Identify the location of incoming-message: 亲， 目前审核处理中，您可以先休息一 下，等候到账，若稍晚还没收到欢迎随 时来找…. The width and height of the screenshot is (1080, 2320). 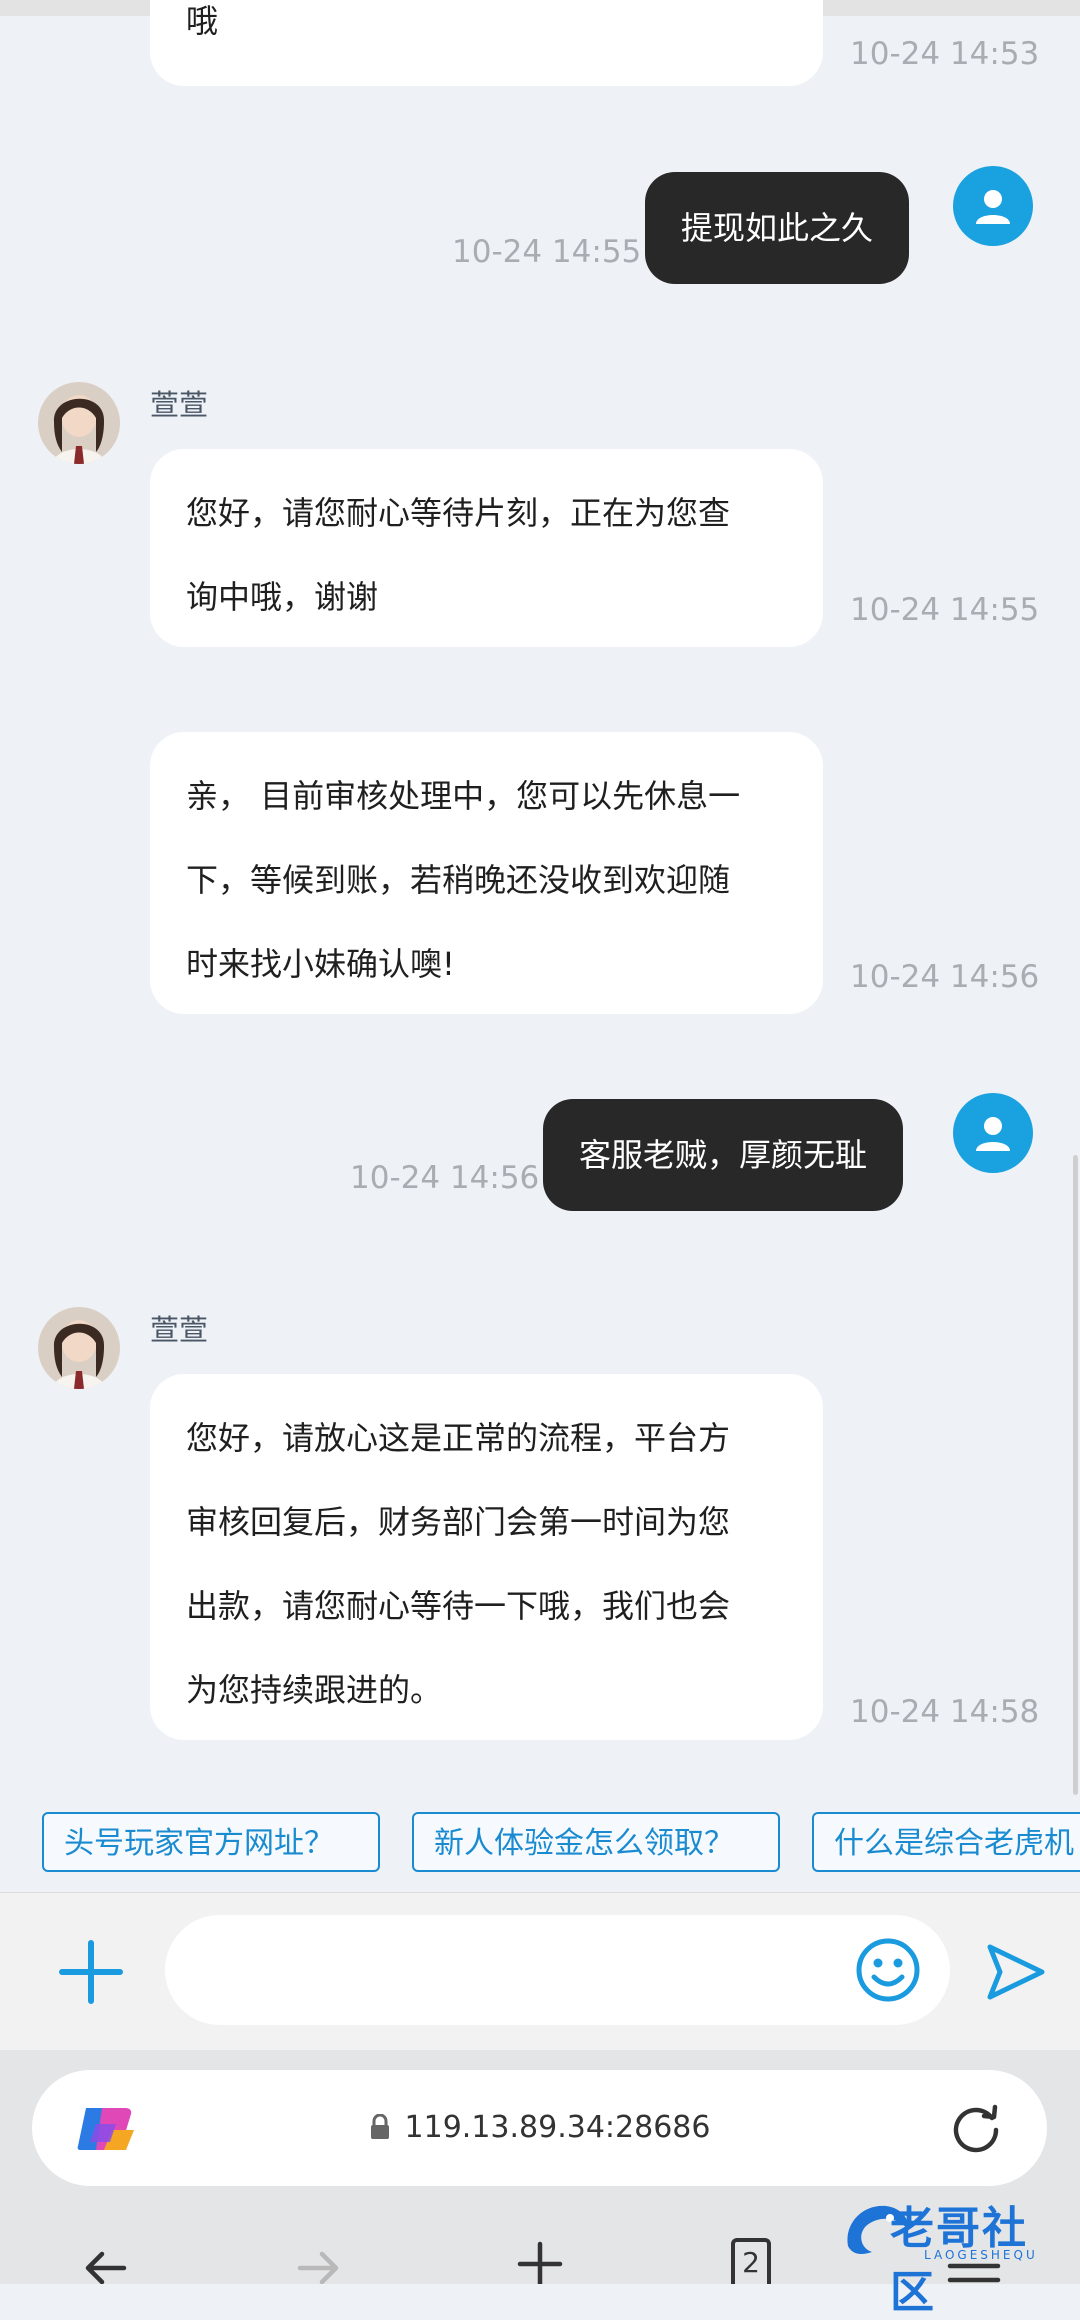
(486, 873).